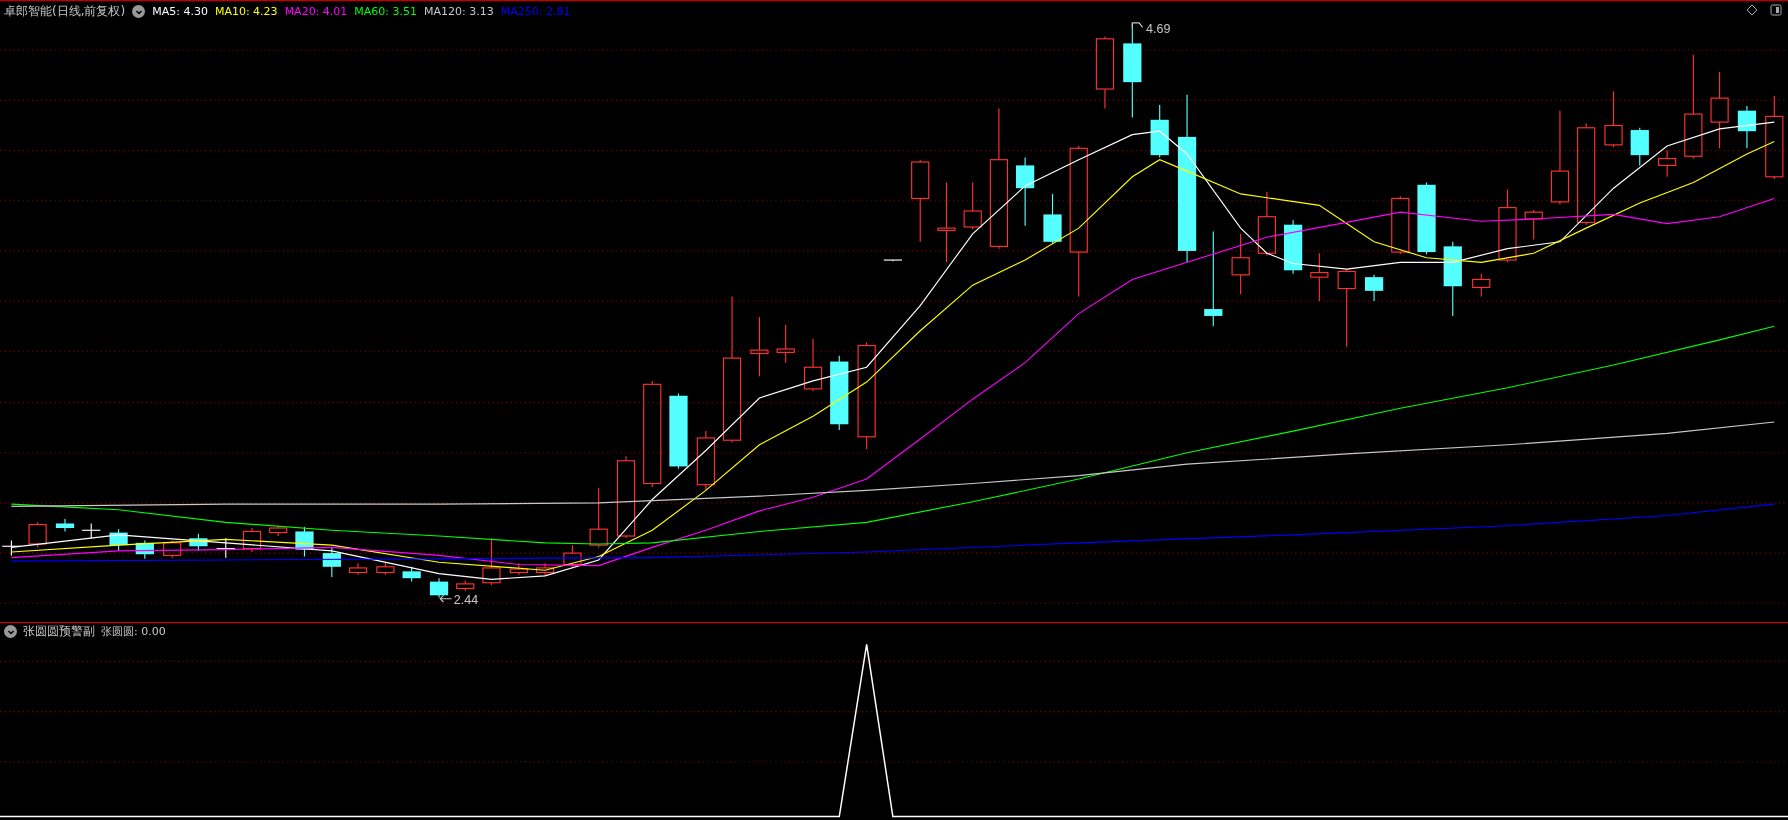 Image resolution: width=1788 pixels, height=820 pixels. Describe the element at coordinates (1752, 10) in the screenshot. I see `diamond-icon` at that location.